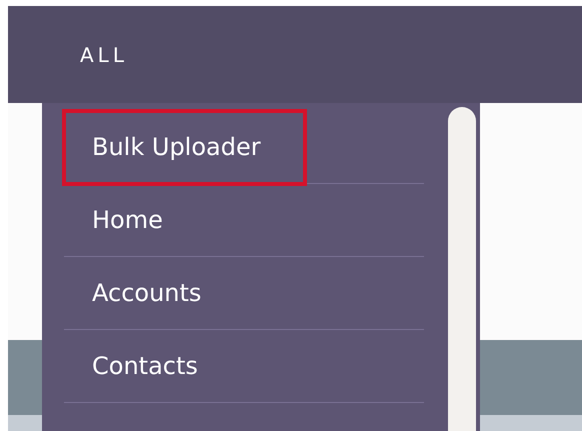 Image resolution: width=582 pixels, height=431 pixels. Describe the element at coordinates (184, 147) in the screenshot. I see `menu-item: Bulk Uploader` at that location.